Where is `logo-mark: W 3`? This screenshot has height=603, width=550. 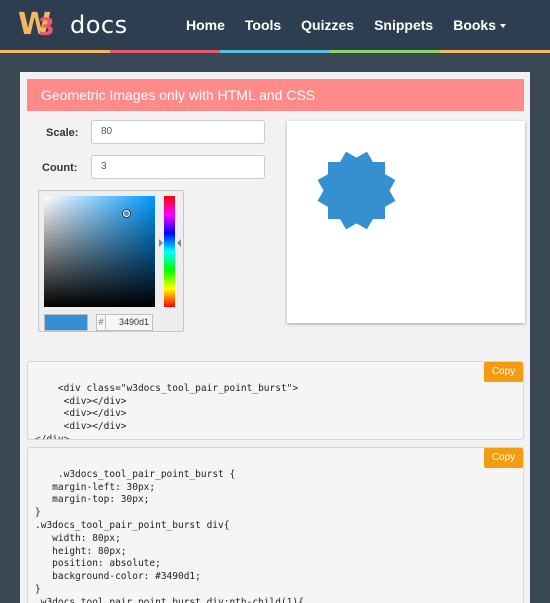
logo-mark: W 3 is located at coordinates (36, 25).